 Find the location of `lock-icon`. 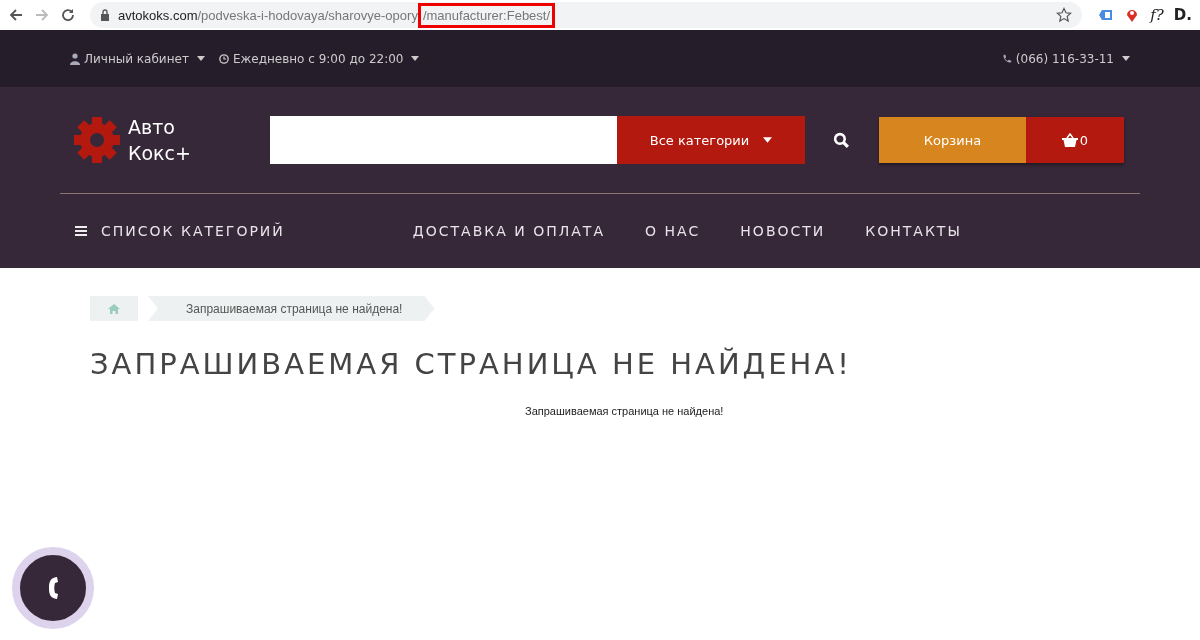

lock-icon is located at coordinates (105, 15).